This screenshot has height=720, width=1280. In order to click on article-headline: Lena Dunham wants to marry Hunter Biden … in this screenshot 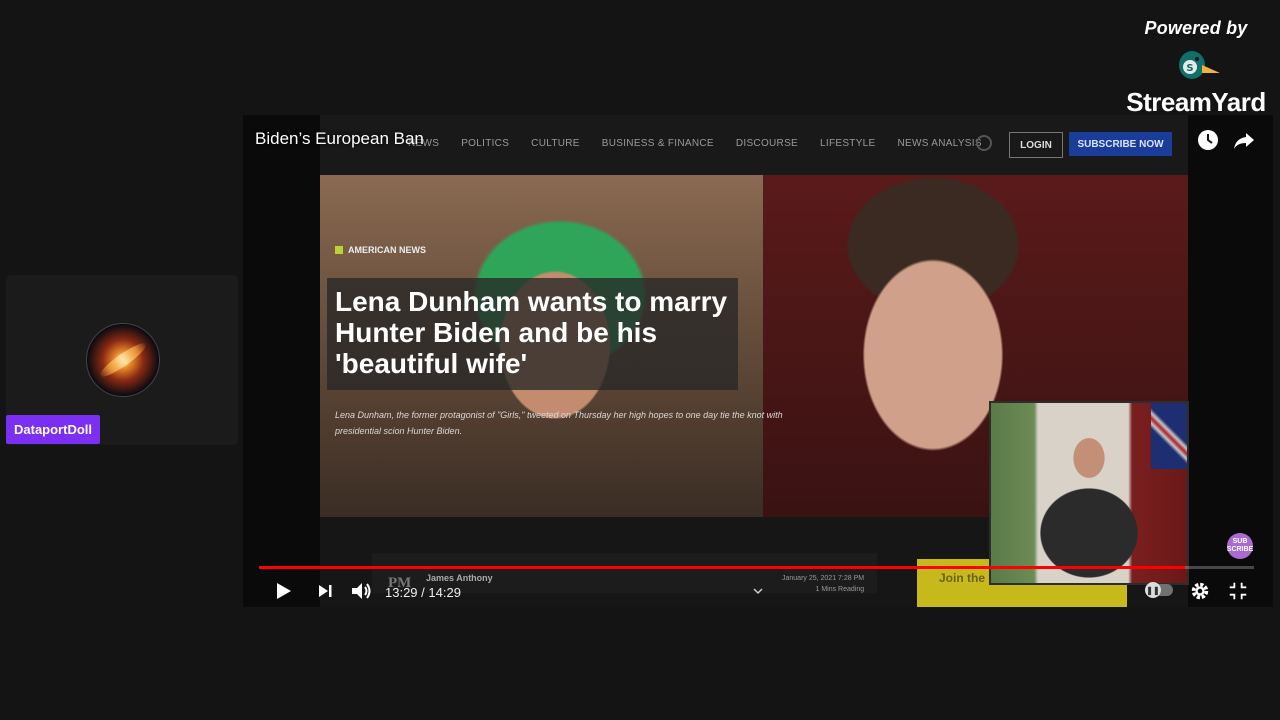, I will do `click(531, 332)`.